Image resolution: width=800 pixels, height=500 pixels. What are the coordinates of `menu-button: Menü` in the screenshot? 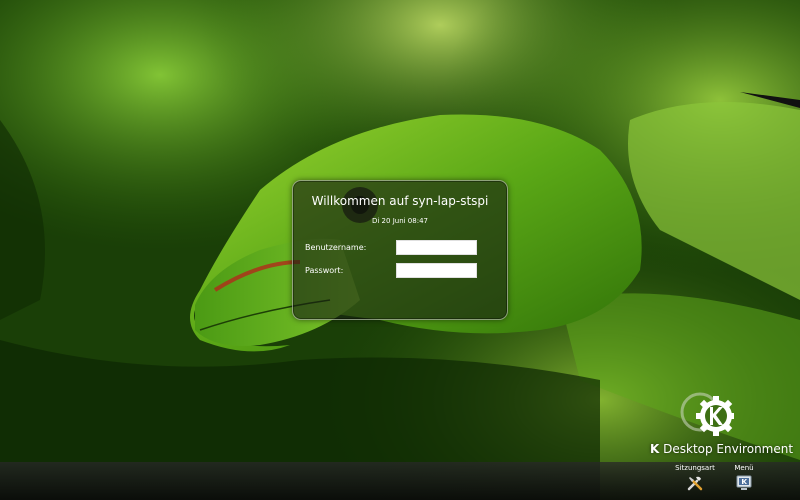 It's located at (744, 481).